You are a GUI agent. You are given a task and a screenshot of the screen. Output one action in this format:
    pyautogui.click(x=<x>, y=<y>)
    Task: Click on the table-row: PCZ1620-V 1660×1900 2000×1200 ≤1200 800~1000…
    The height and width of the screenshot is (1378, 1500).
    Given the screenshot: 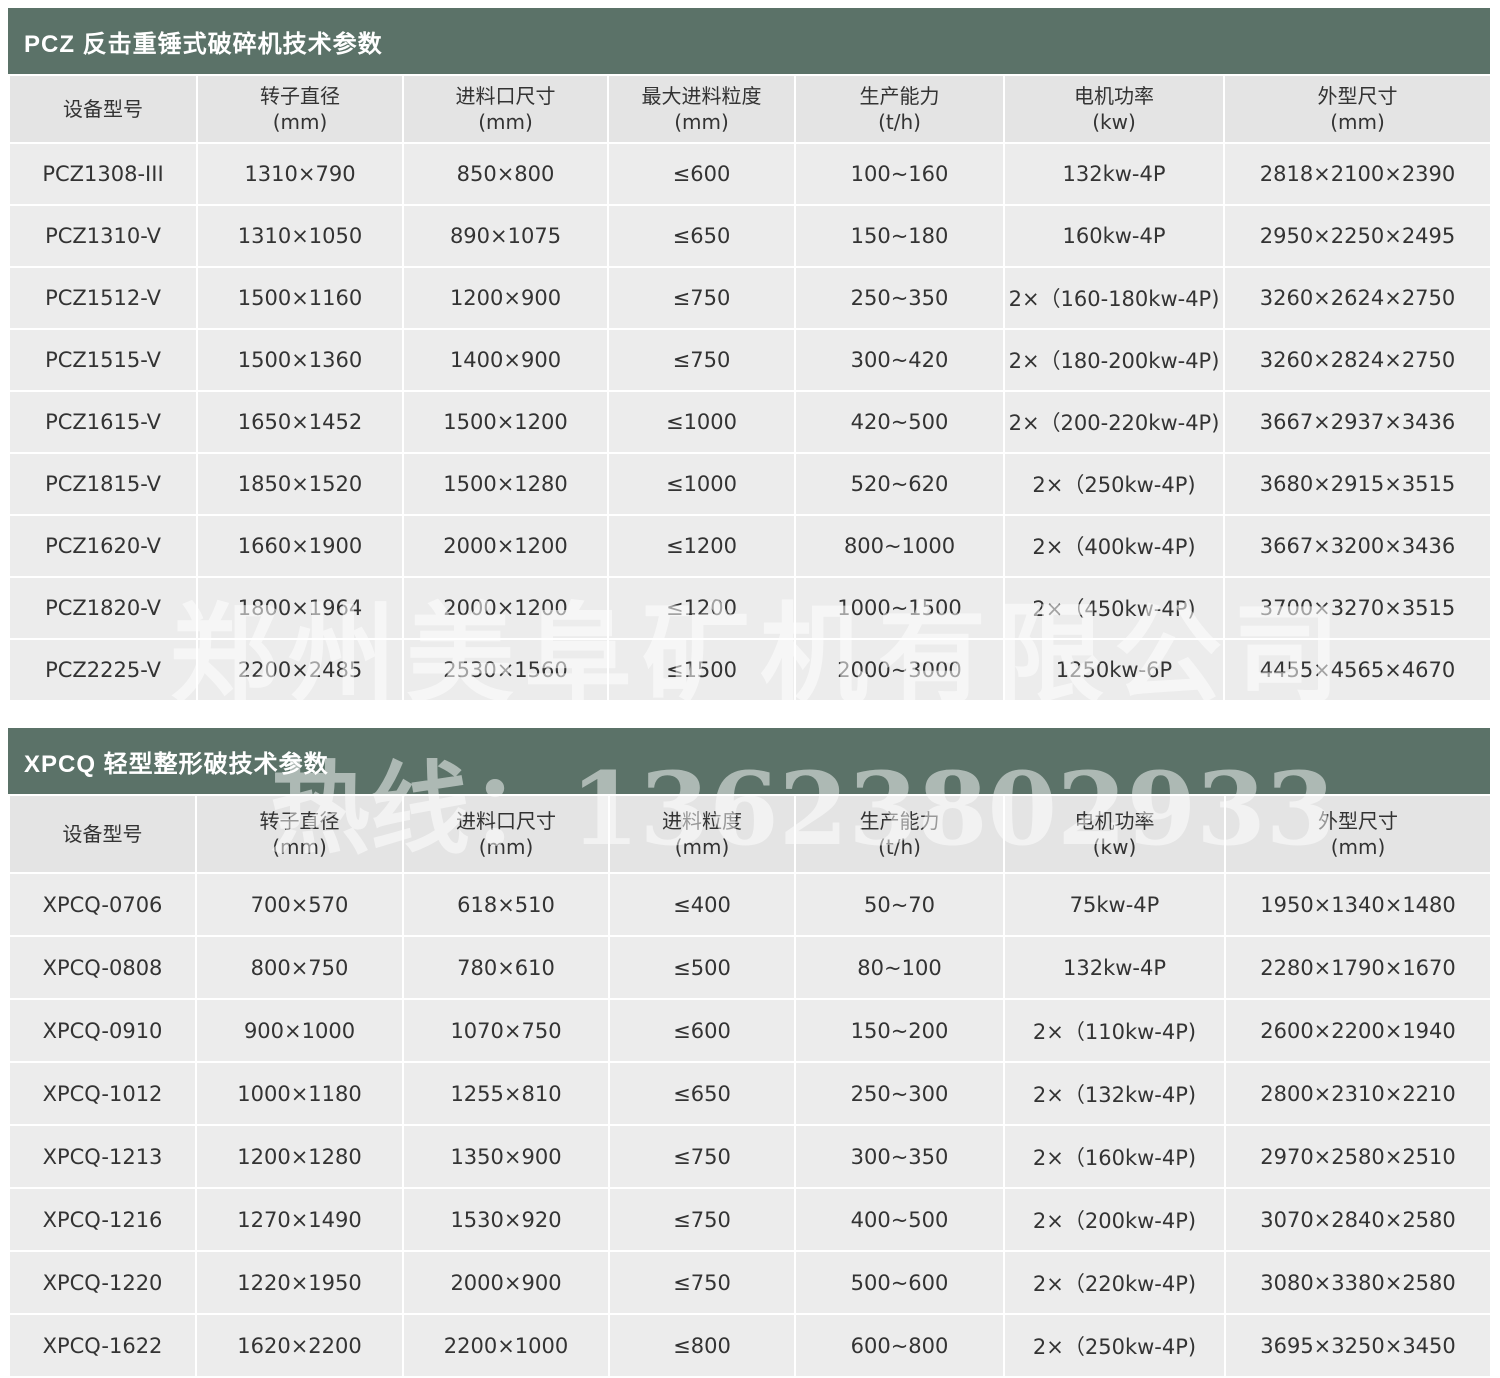 What is the action you would take?
    pyautogui.click(x=750, y=546)
    